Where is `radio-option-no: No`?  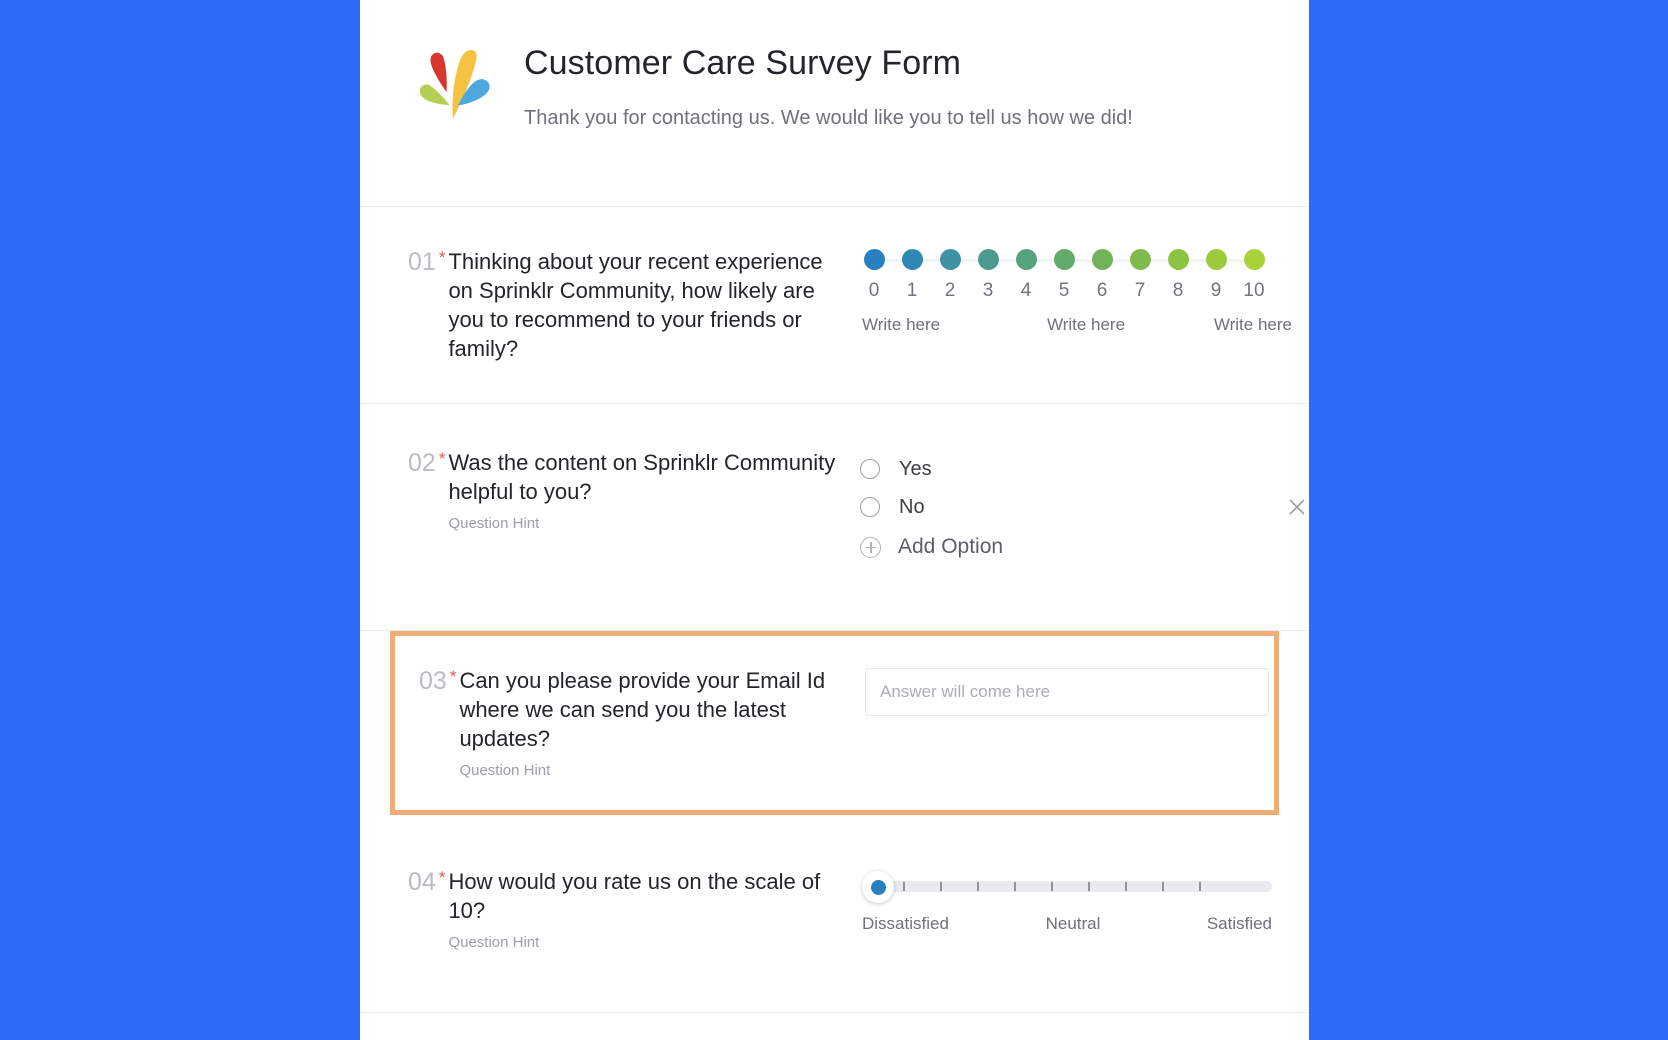 radio-option-no: No is located at coordinates (1082, 507).